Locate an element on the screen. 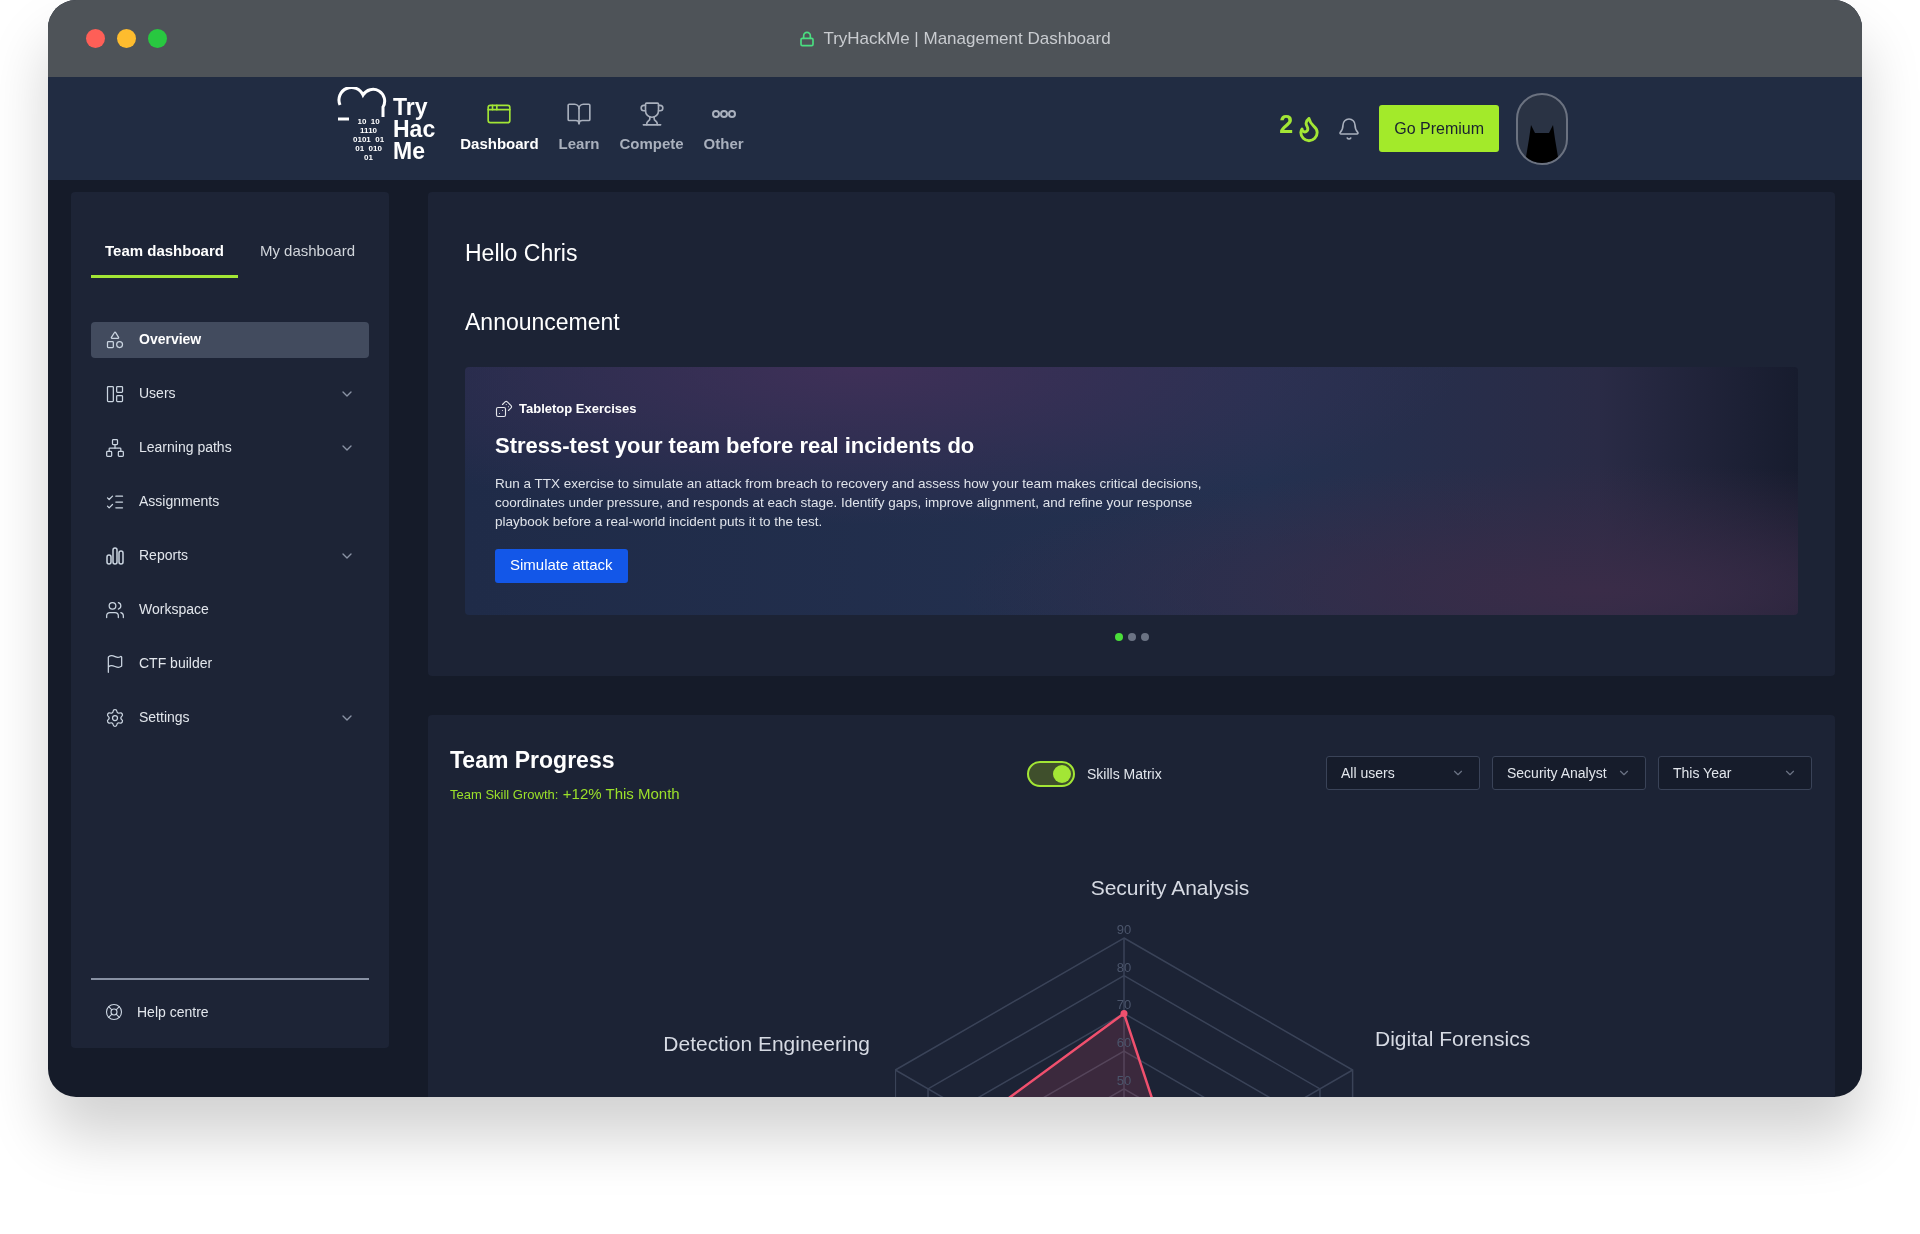 This screenshot has height=1234, width=1920. people-icon is located at coordinates (115, 609).